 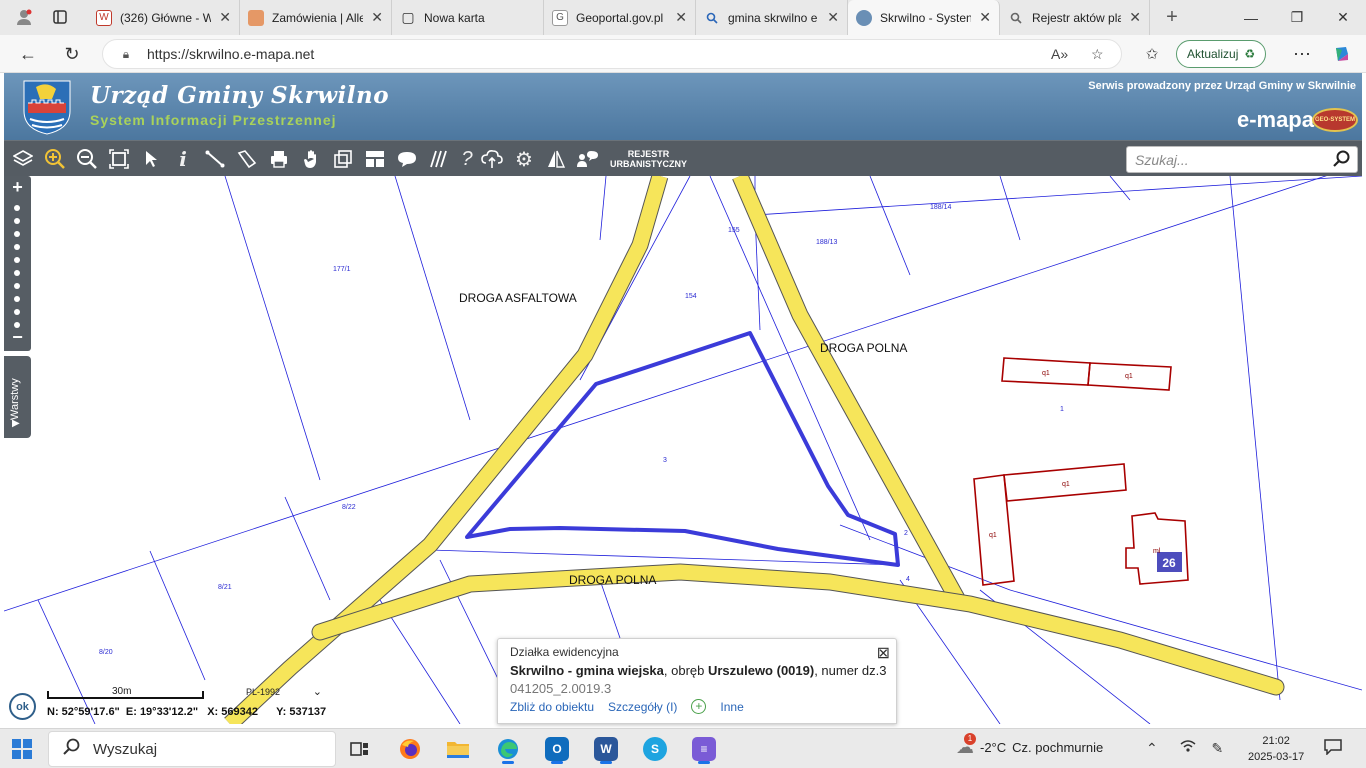 I want to click on copilot-icon, so click(x=1342, y=54).